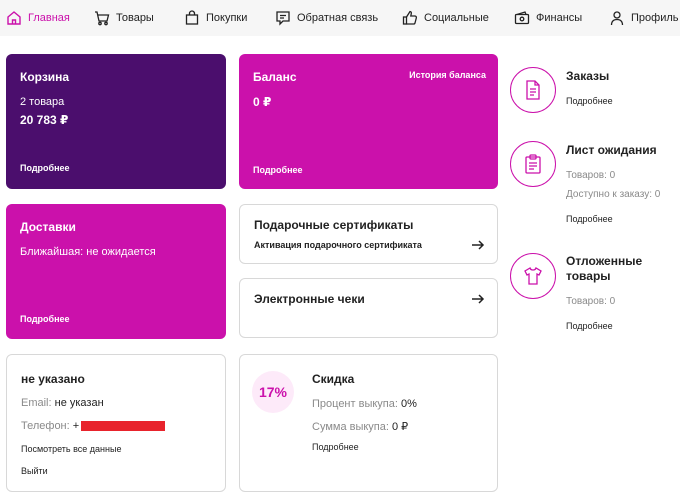  I want to click on profile-name: не указано, so click(53, 379).